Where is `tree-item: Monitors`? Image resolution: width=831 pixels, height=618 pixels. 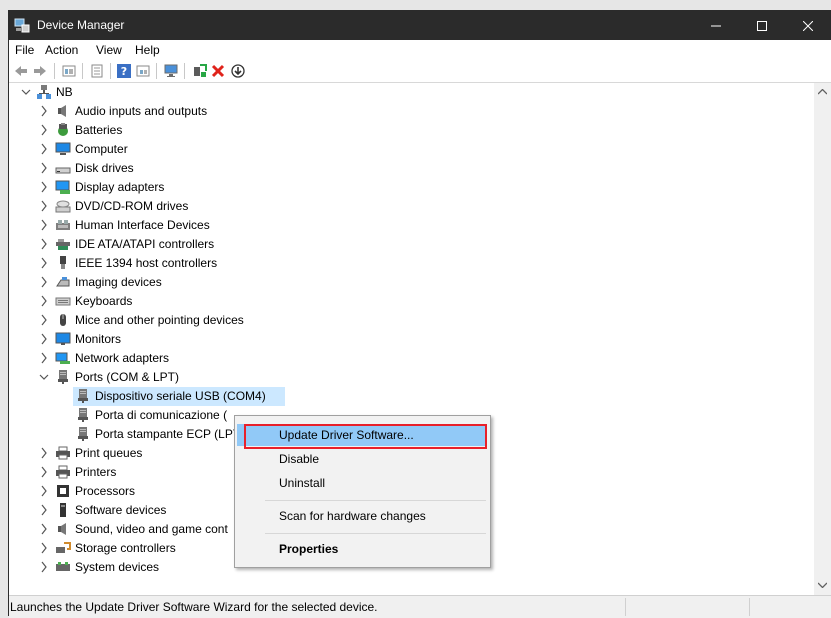 tree-item: Monitors is located at coordinates (411, 339).